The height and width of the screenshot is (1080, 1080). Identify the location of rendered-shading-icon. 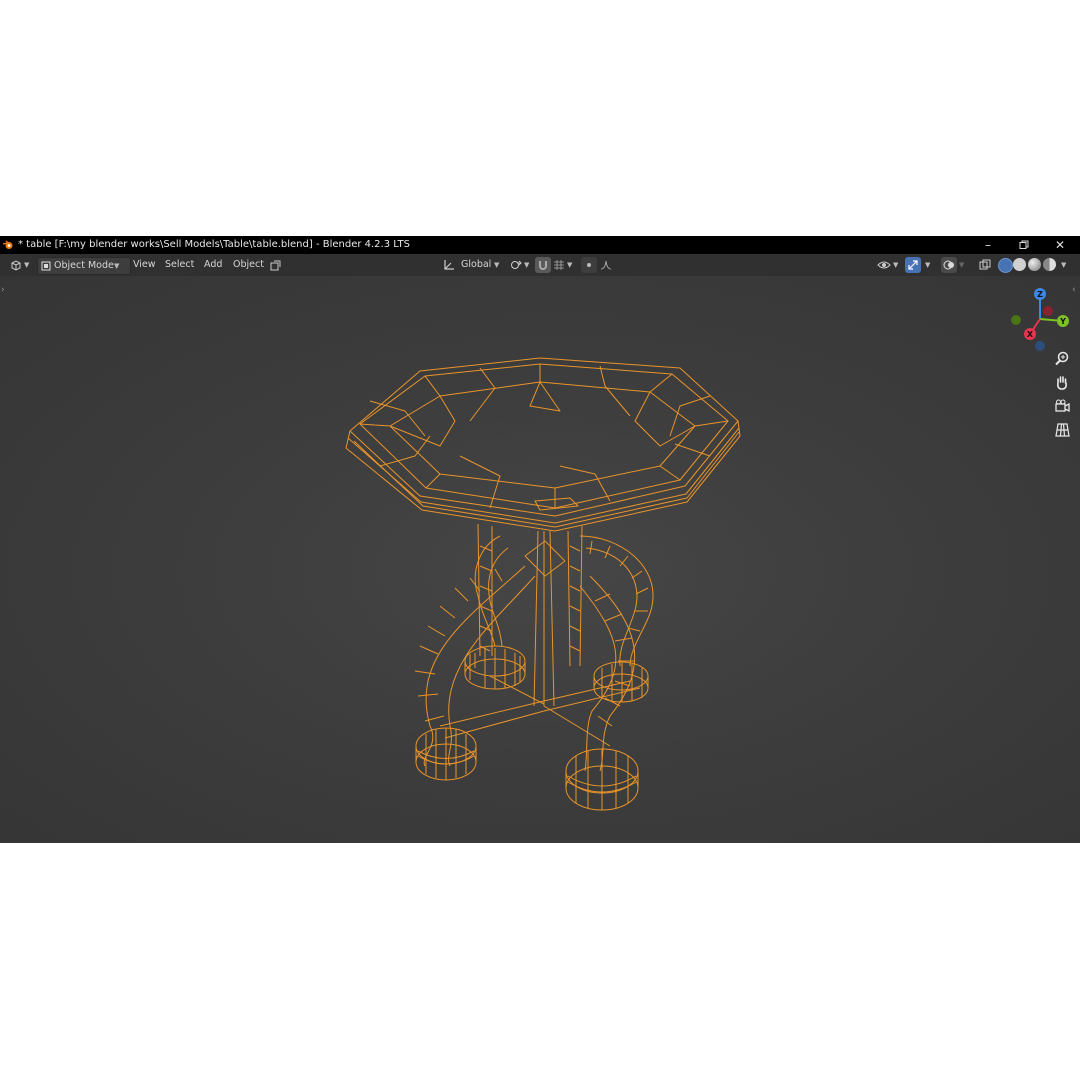
(1049, 264).